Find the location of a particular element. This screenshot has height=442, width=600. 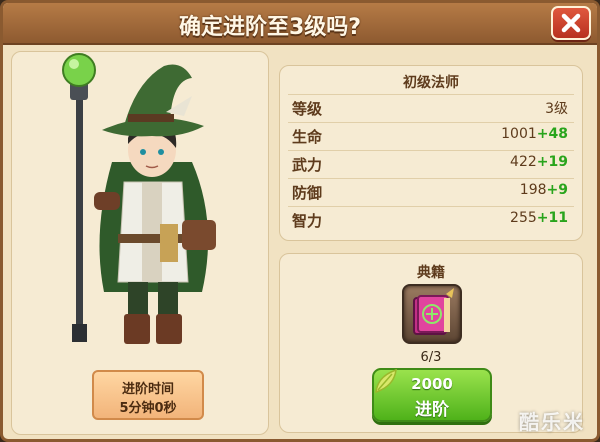

stat-value: 1001+48 is located at coordinates (534, 134).